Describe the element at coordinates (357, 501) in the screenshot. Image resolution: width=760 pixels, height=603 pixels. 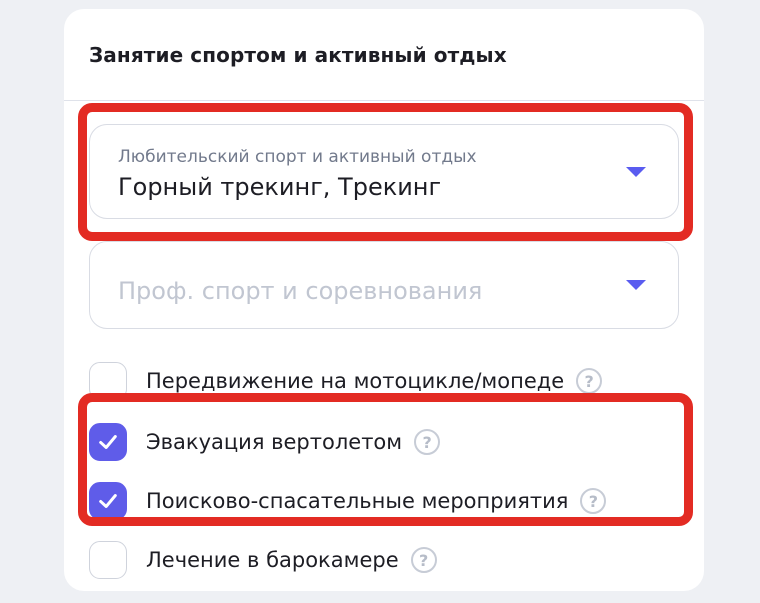
I see `option-label: Поисково-спасательные мероприятия` at that location.